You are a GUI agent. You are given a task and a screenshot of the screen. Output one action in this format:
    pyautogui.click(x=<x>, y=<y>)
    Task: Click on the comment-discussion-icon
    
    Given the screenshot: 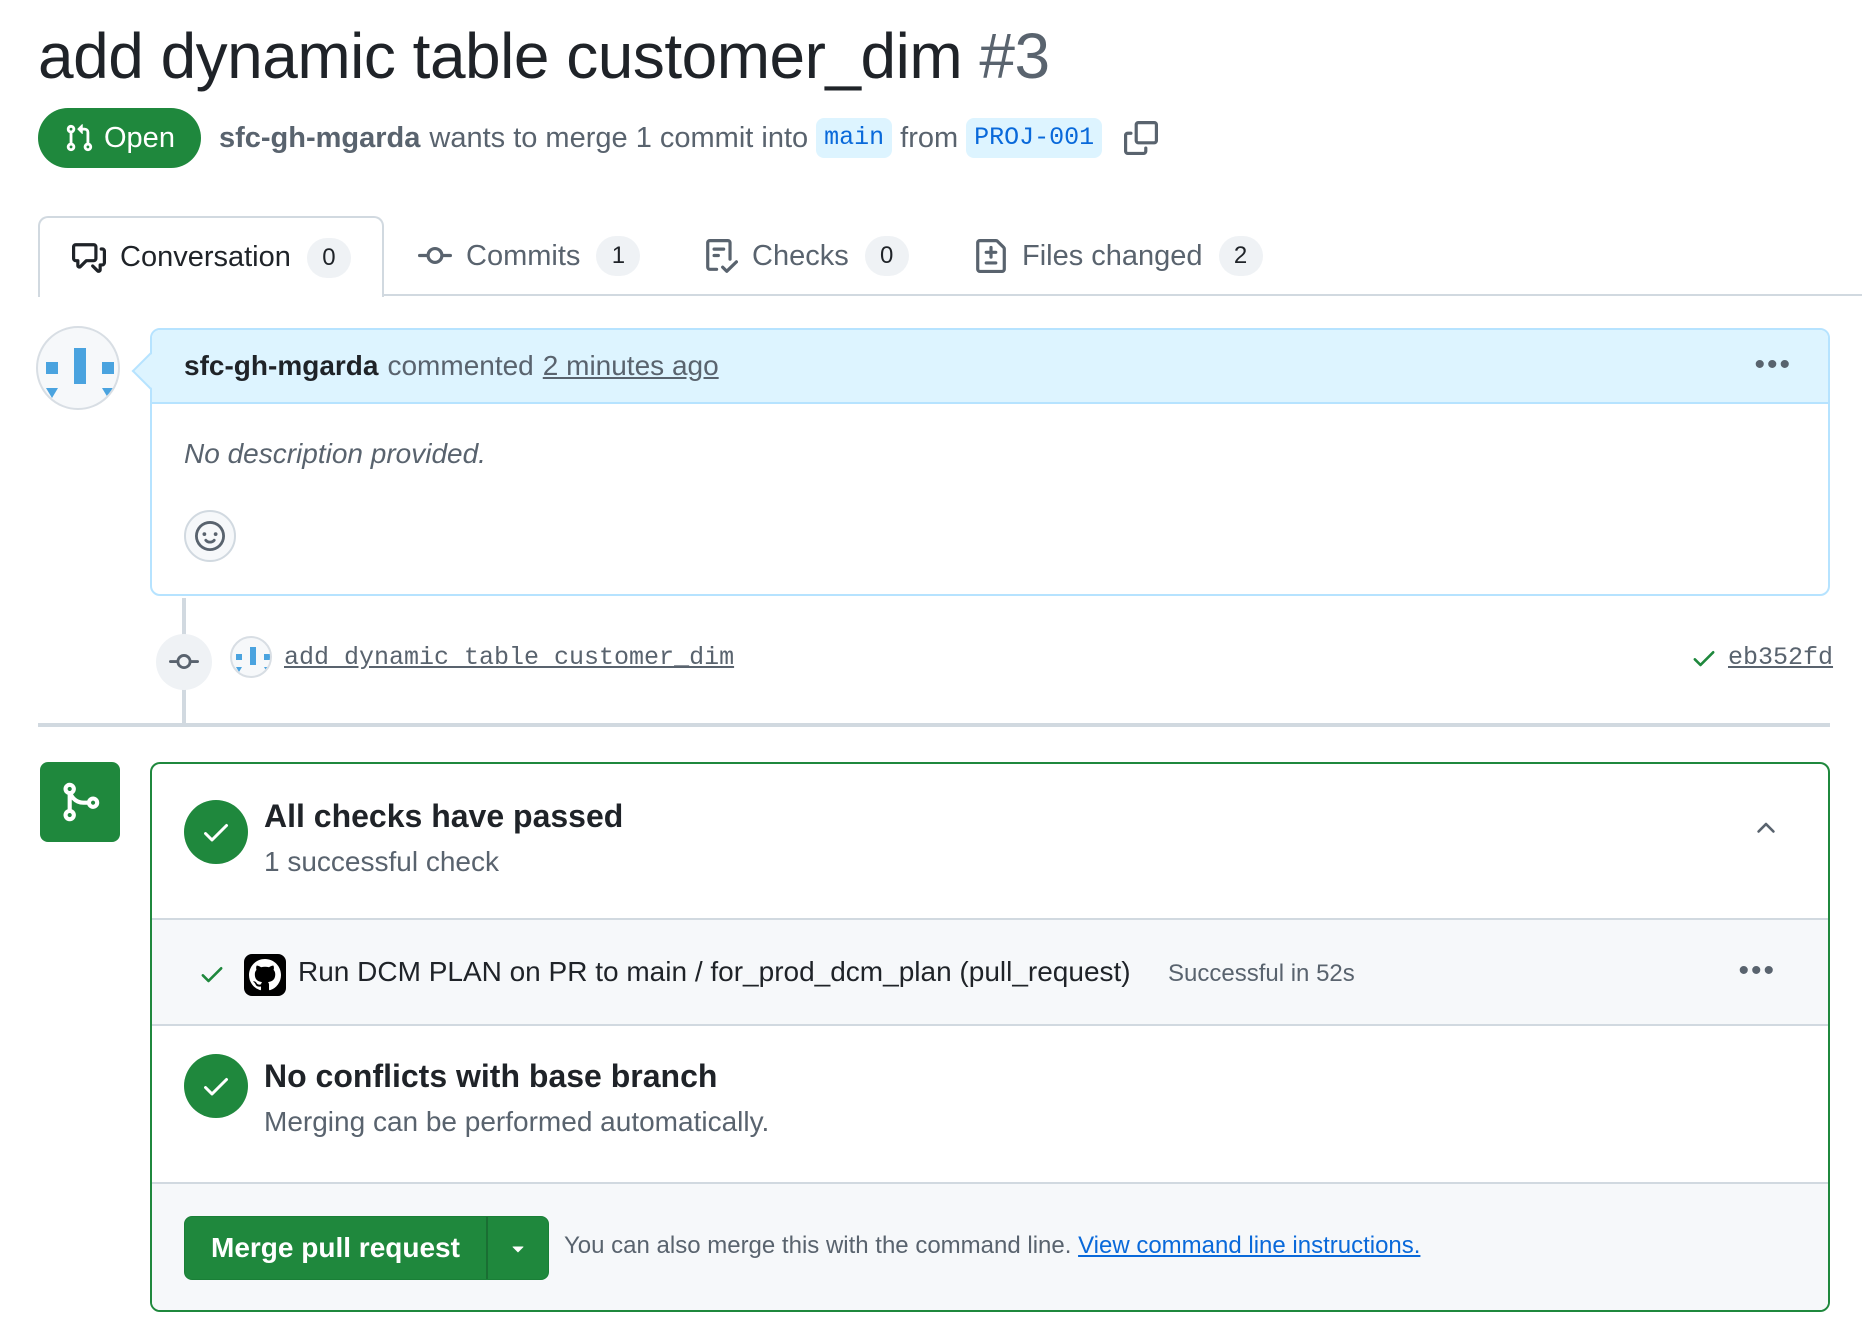 What is the action you would take?
    pyautogui.click(x=89, y=257)
    